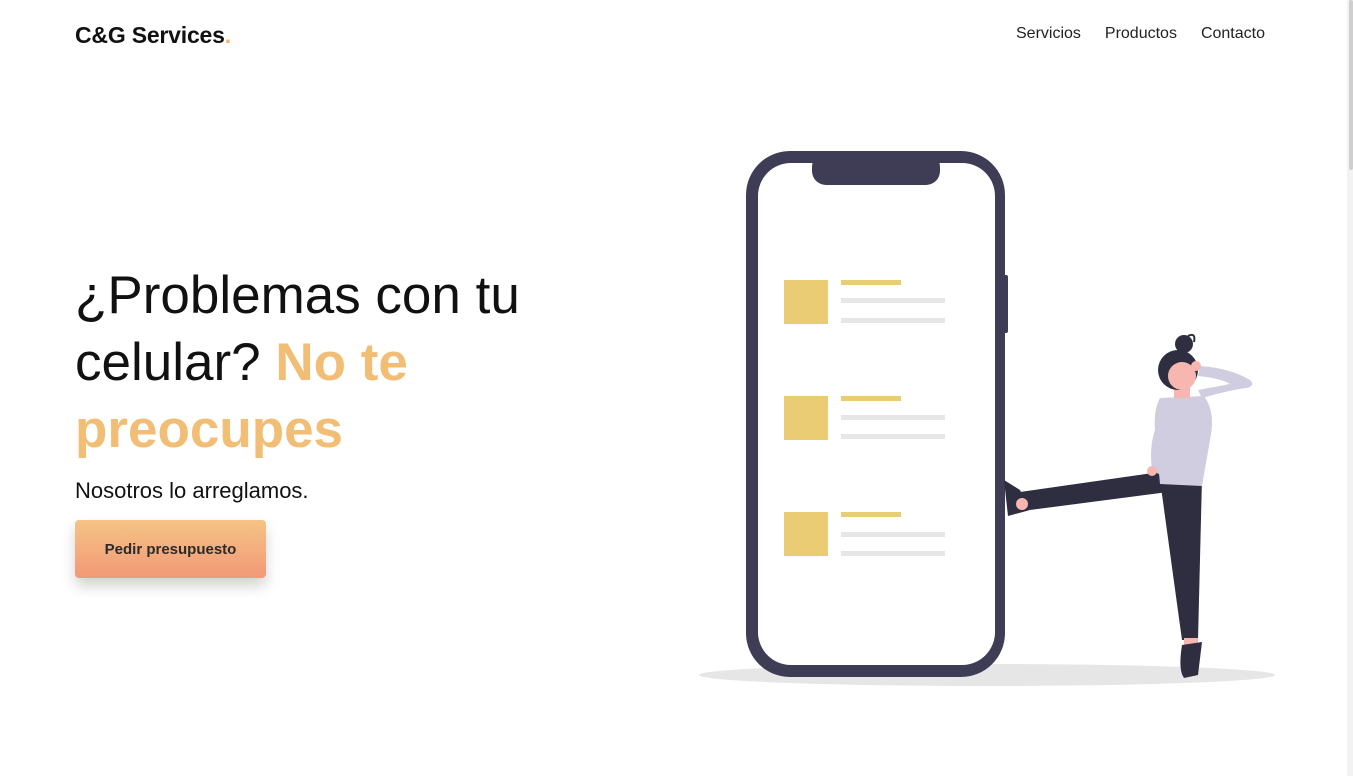 The width and height of the screenshot is (1353, 776). What do you see at coordinates (1350, 388) in the screenshot?
I see `page-scrollbar` at bounding box center [1350, 388].